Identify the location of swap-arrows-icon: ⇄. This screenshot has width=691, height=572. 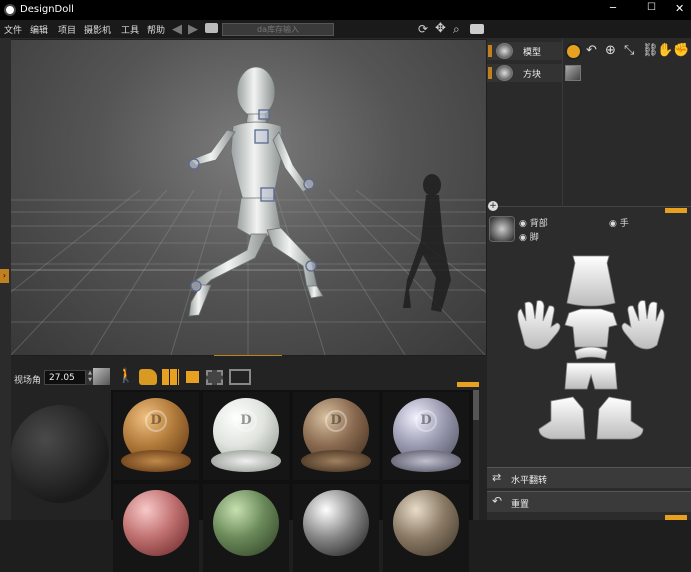
(497, 477).